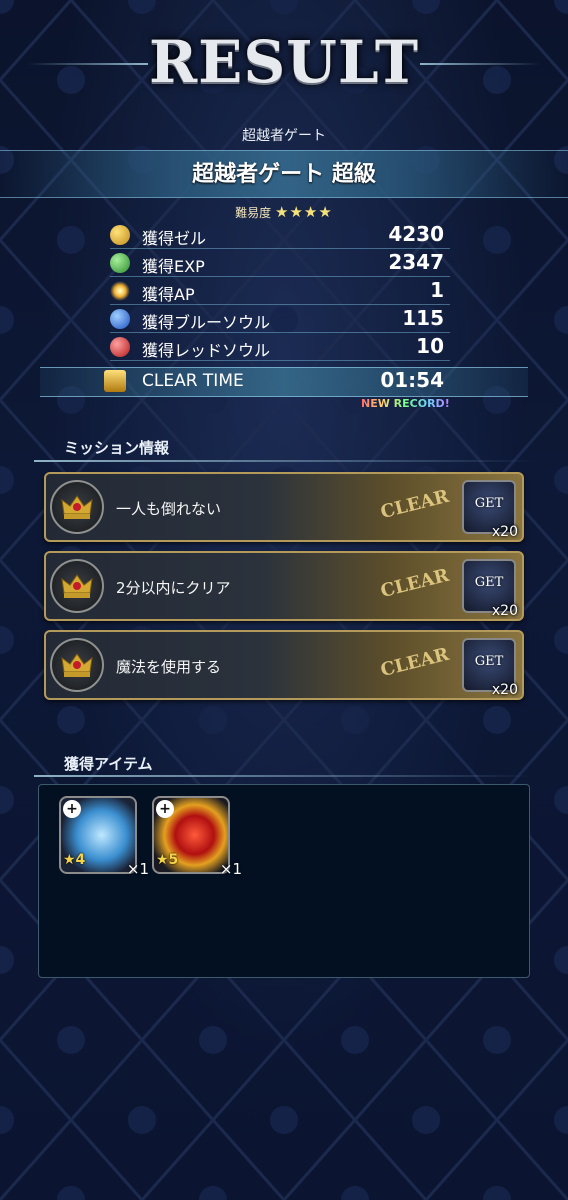 This screenshot has height=1200, width=568. What do you see at coordinates (253, 213) in the screenshot?
I see `difficulty-label: 難易度` at bounding box center [253, 213].